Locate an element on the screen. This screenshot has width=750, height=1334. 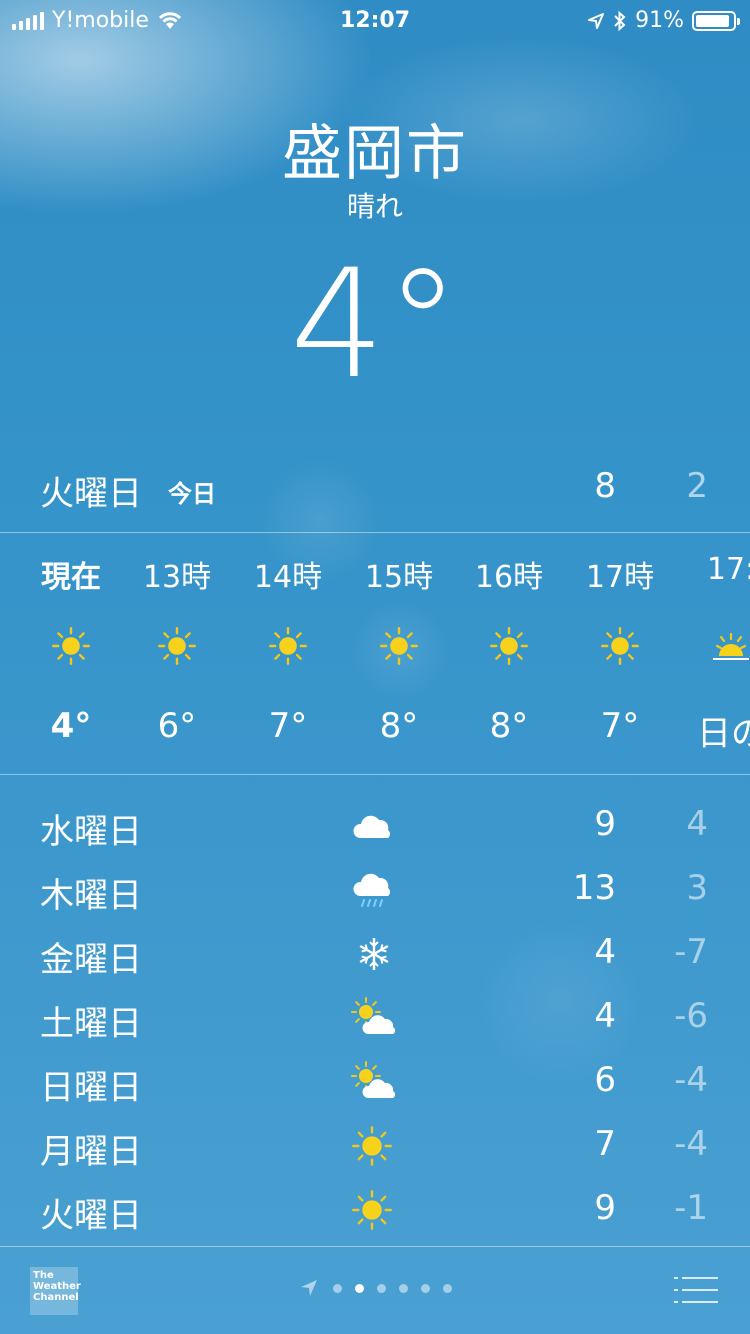
hourly-time: 現在 is located at coordinates (71, 577).